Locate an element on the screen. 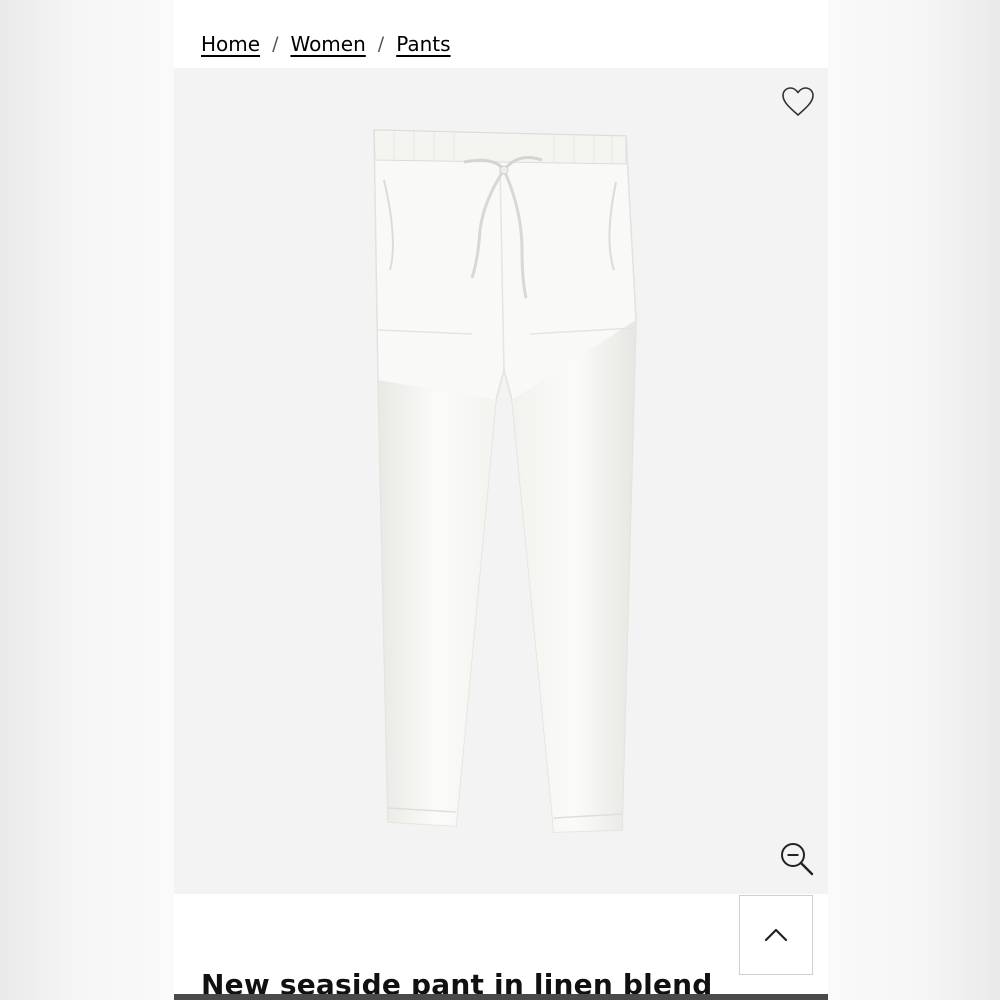  breadcrumb: Home / Women / Pants is located at coordinates (326, 44).